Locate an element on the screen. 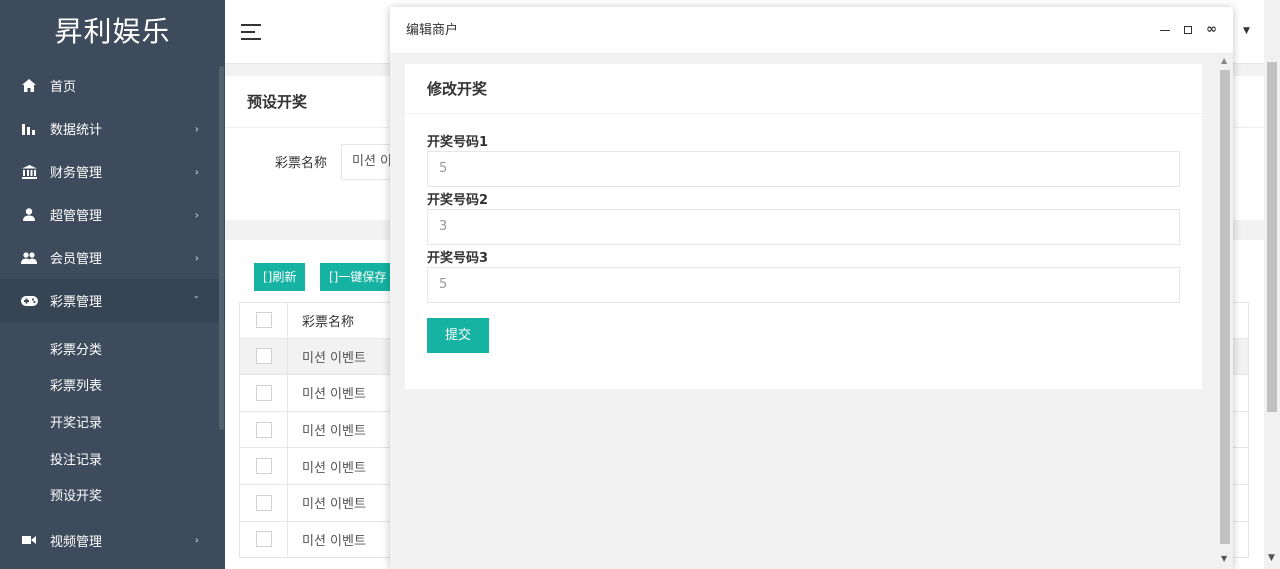 The width and height of the screenshot is (1280, 569). sidebar-item-video: 视频管理 › is located at coordinates (112, 540).